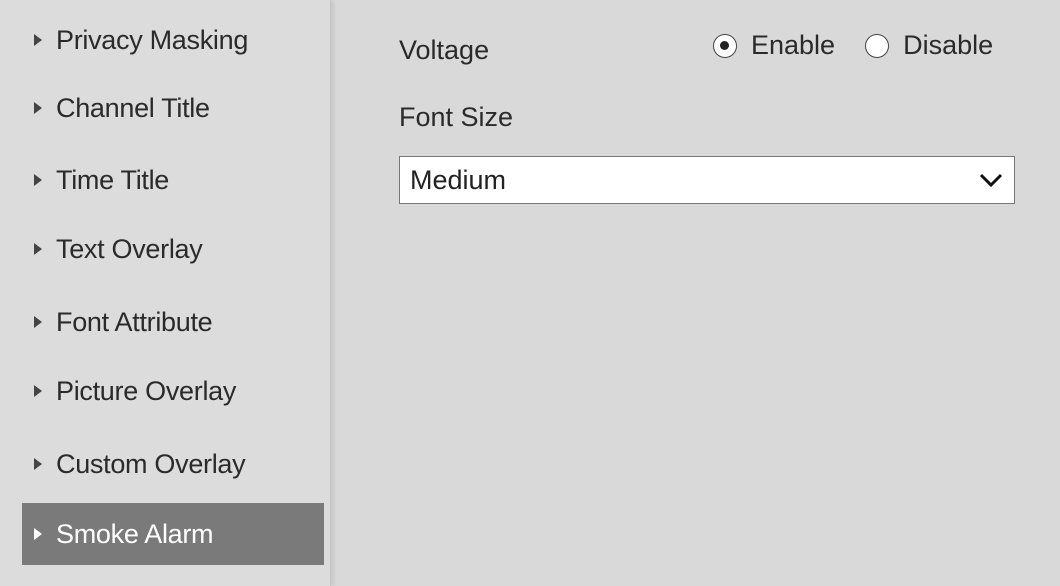 Image resolution: width=1060 pixels, height=586 pixels. Describe the element at coordinates (458, 179) in the screenshot. I see `font-size-value: Medium` at that location.